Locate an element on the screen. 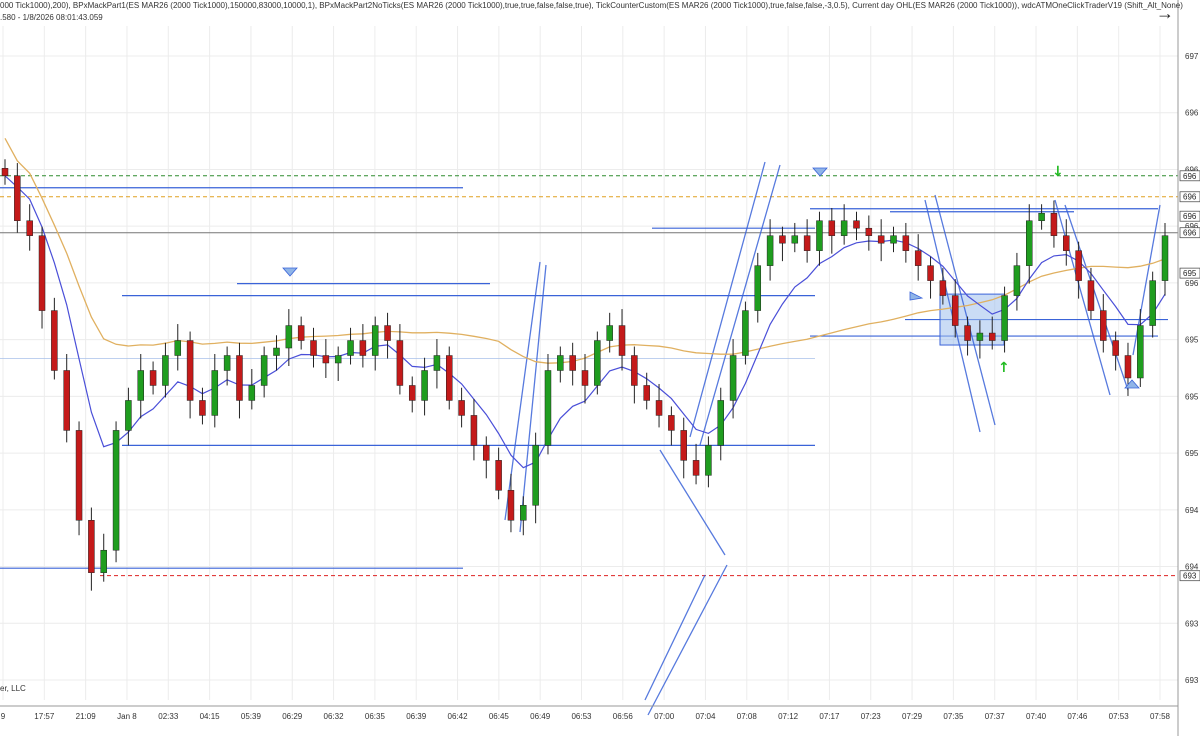 The width and height of the screenshot is (1200, 736). x-tick-label: 07:12 is located at coordinates (788, 716).